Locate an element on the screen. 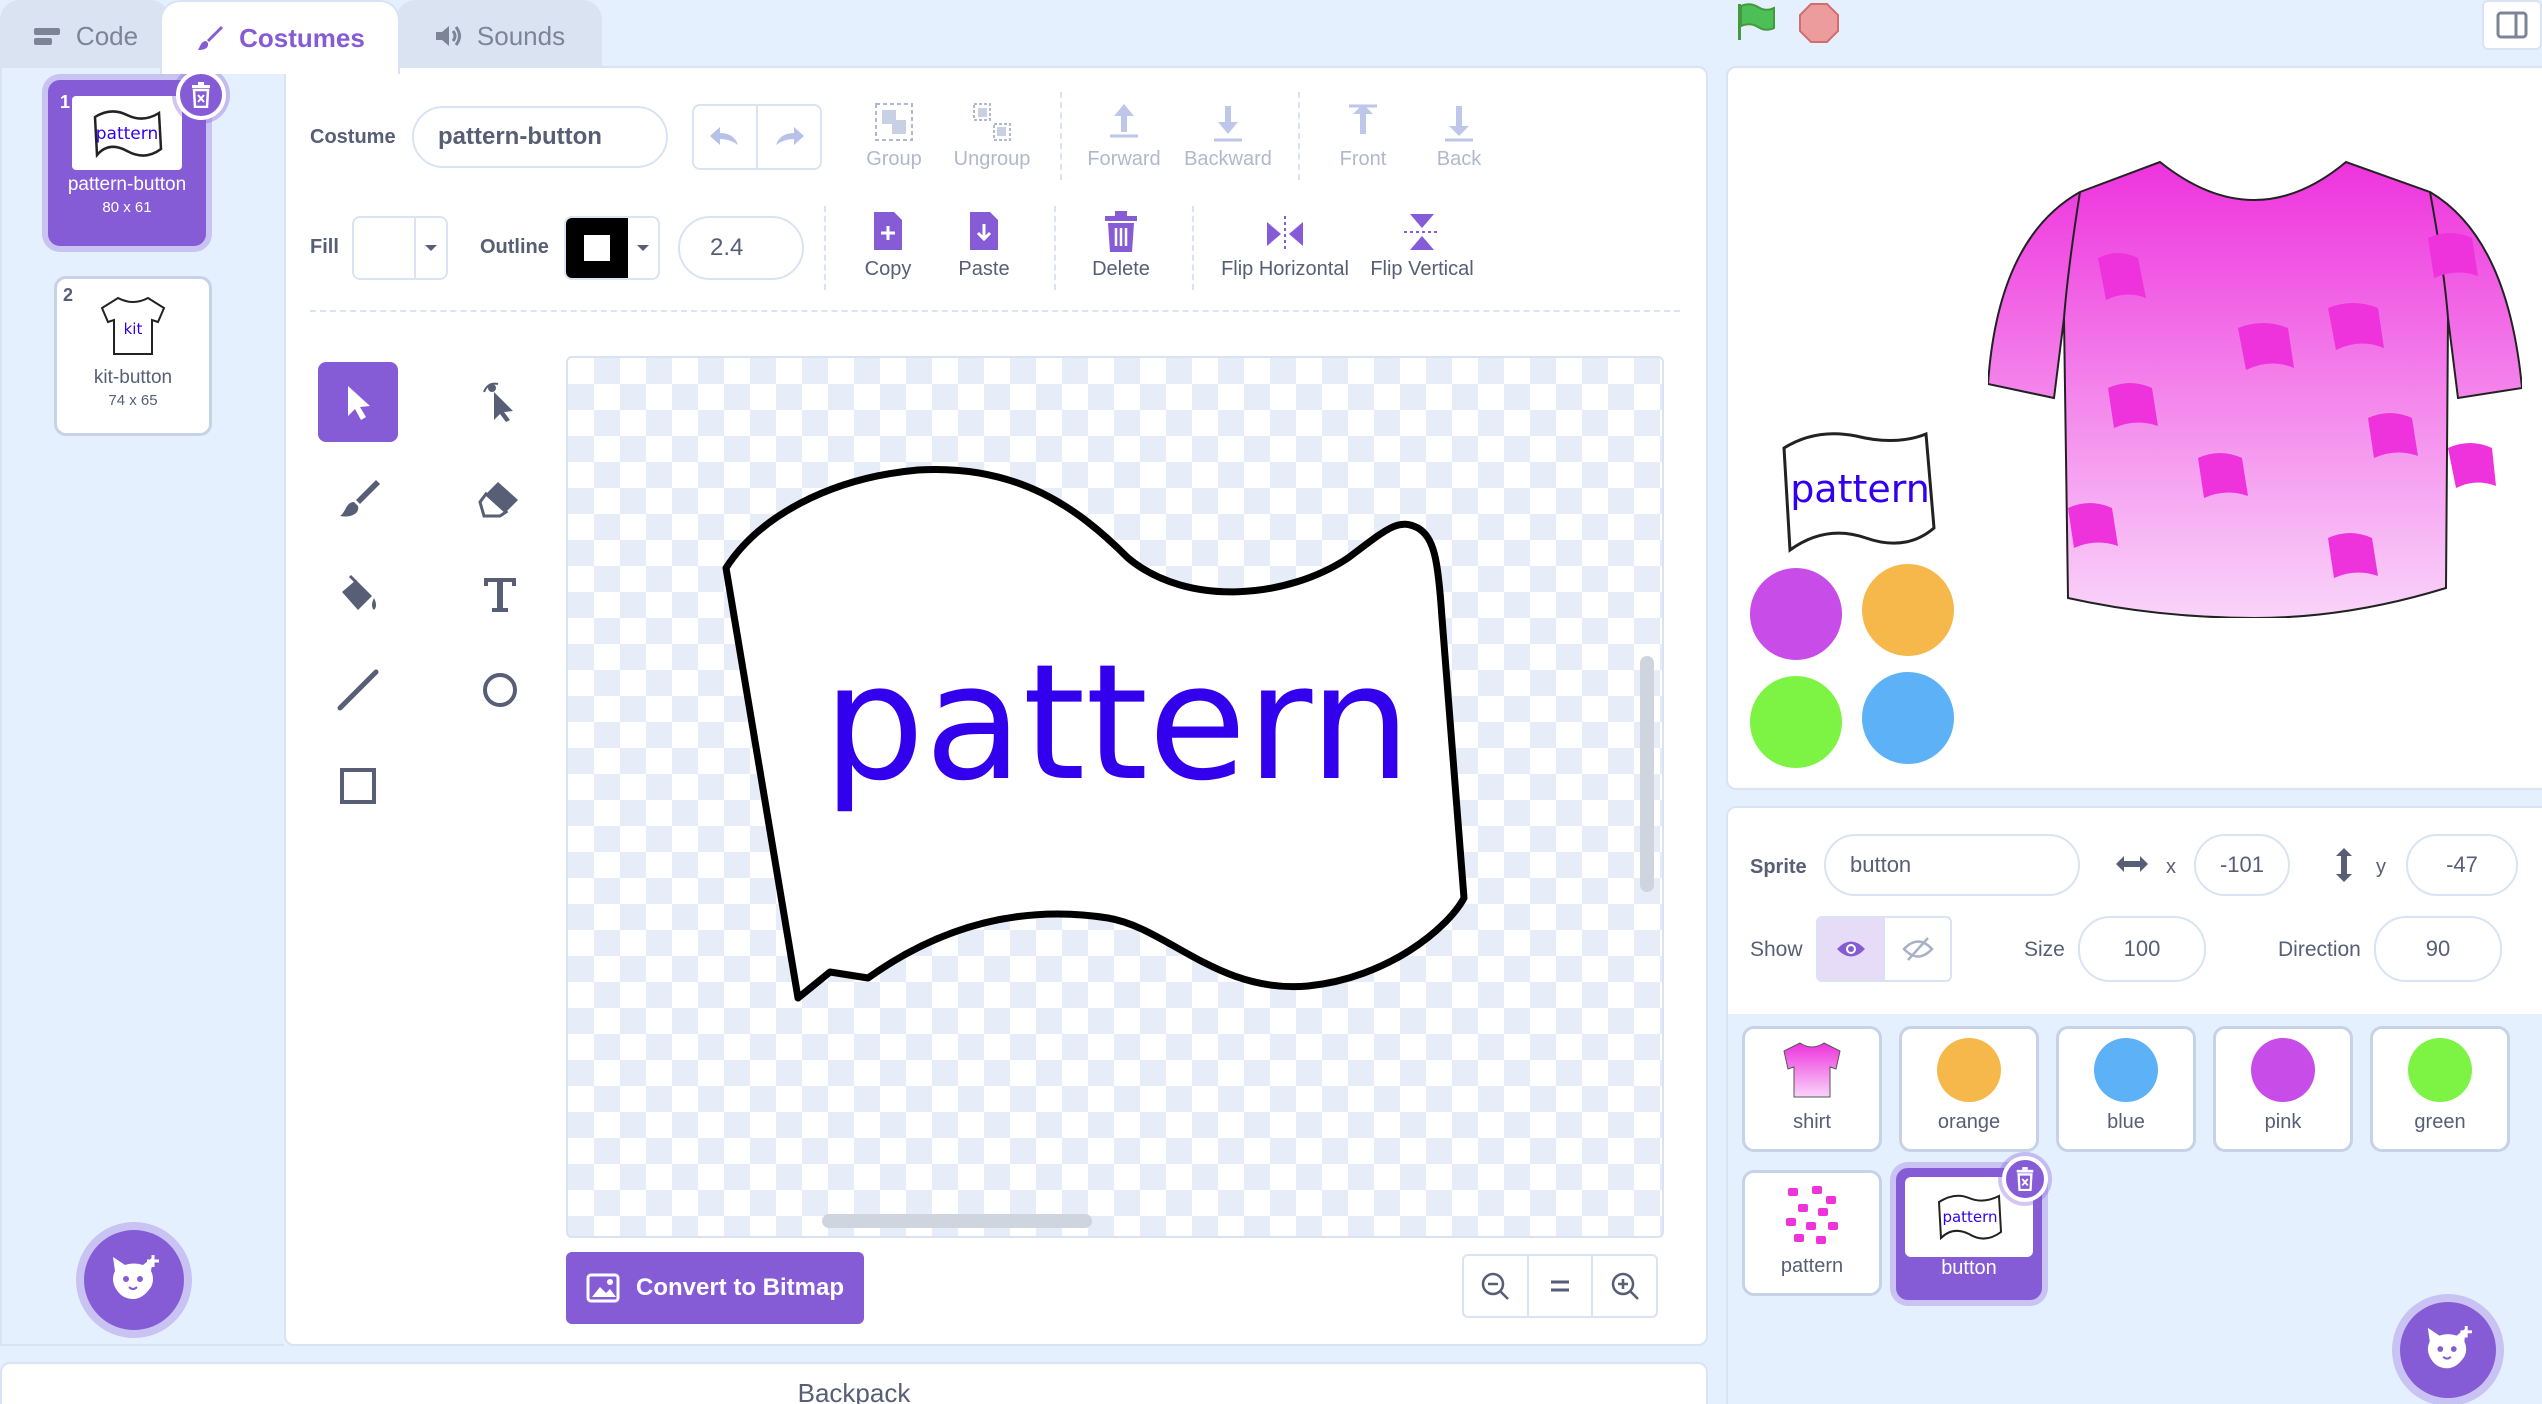  button-sprite: pattern is located at coordinates (1861, 493).